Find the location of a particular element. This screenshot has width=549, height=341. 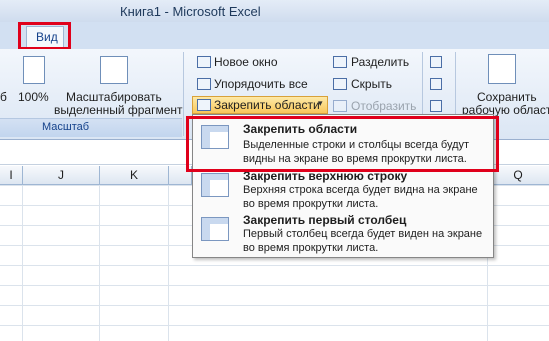

column-header-i: I is located at coordinates (11, 175).